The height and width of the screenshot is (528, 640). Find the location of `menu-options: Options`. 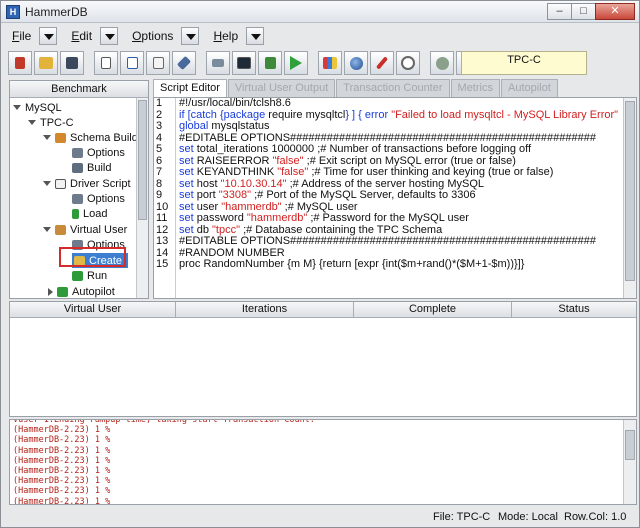

menu-options: Options is located at coordinates (164, 36).